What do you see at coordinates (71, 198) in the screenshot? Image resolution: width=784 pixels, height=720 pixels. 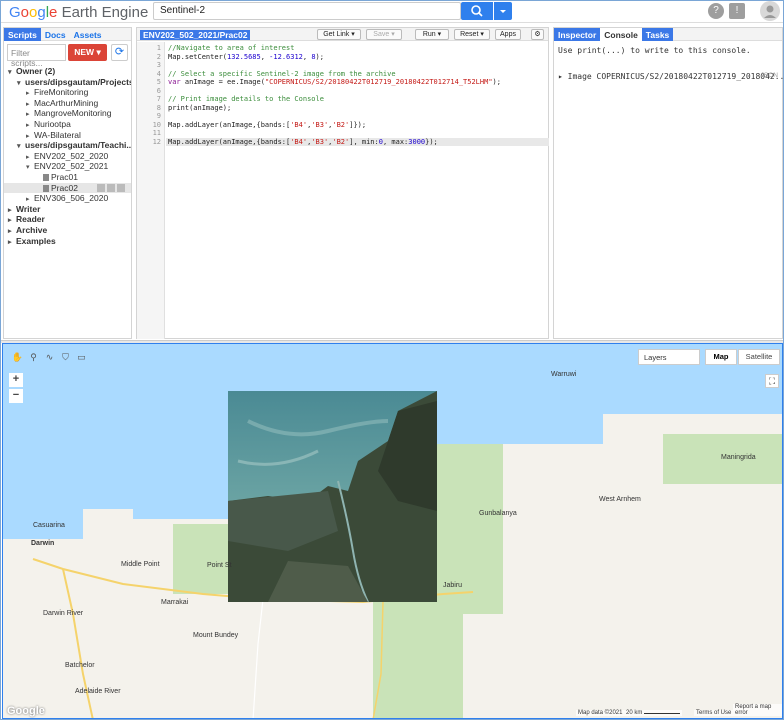 I see `tree-item-label: ENV306_506_2020` at bounding box center [71, 198].